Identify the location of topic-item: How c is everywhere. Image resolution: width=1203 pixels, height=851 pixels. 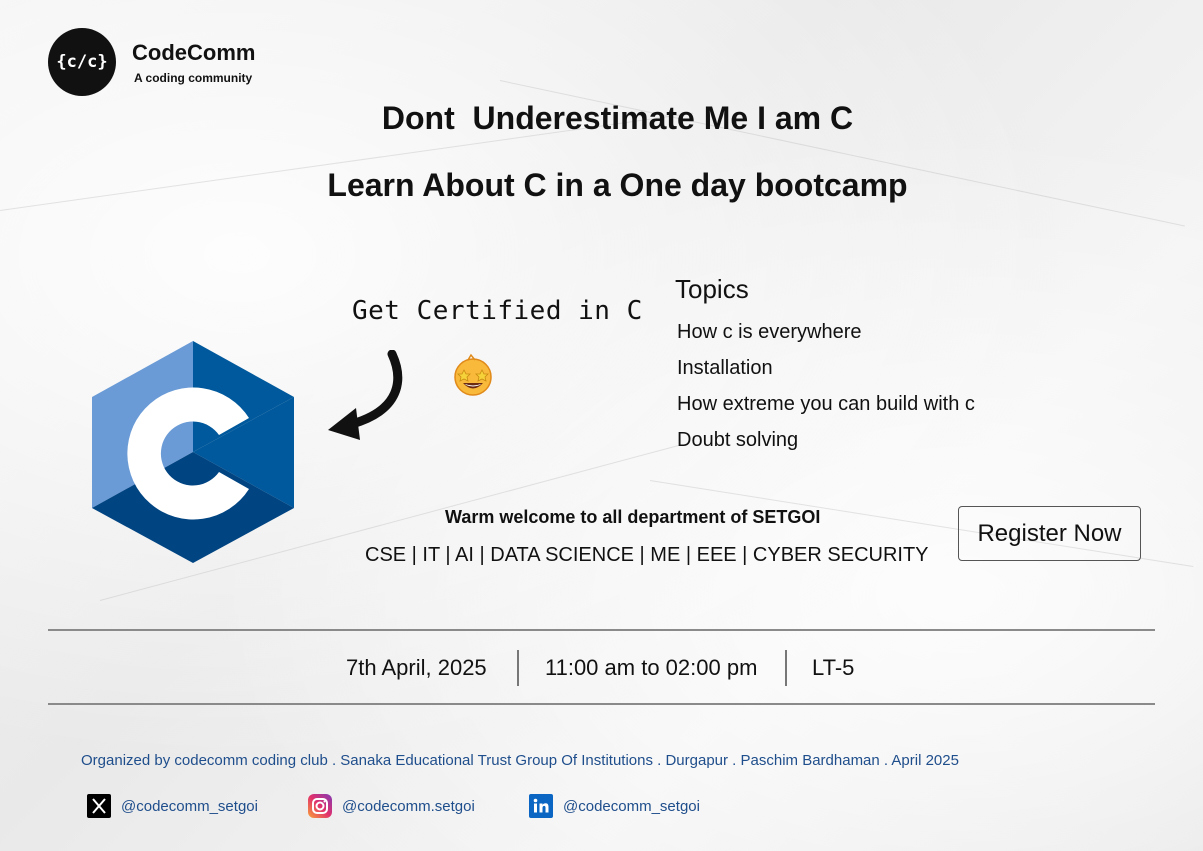
(769, 332).